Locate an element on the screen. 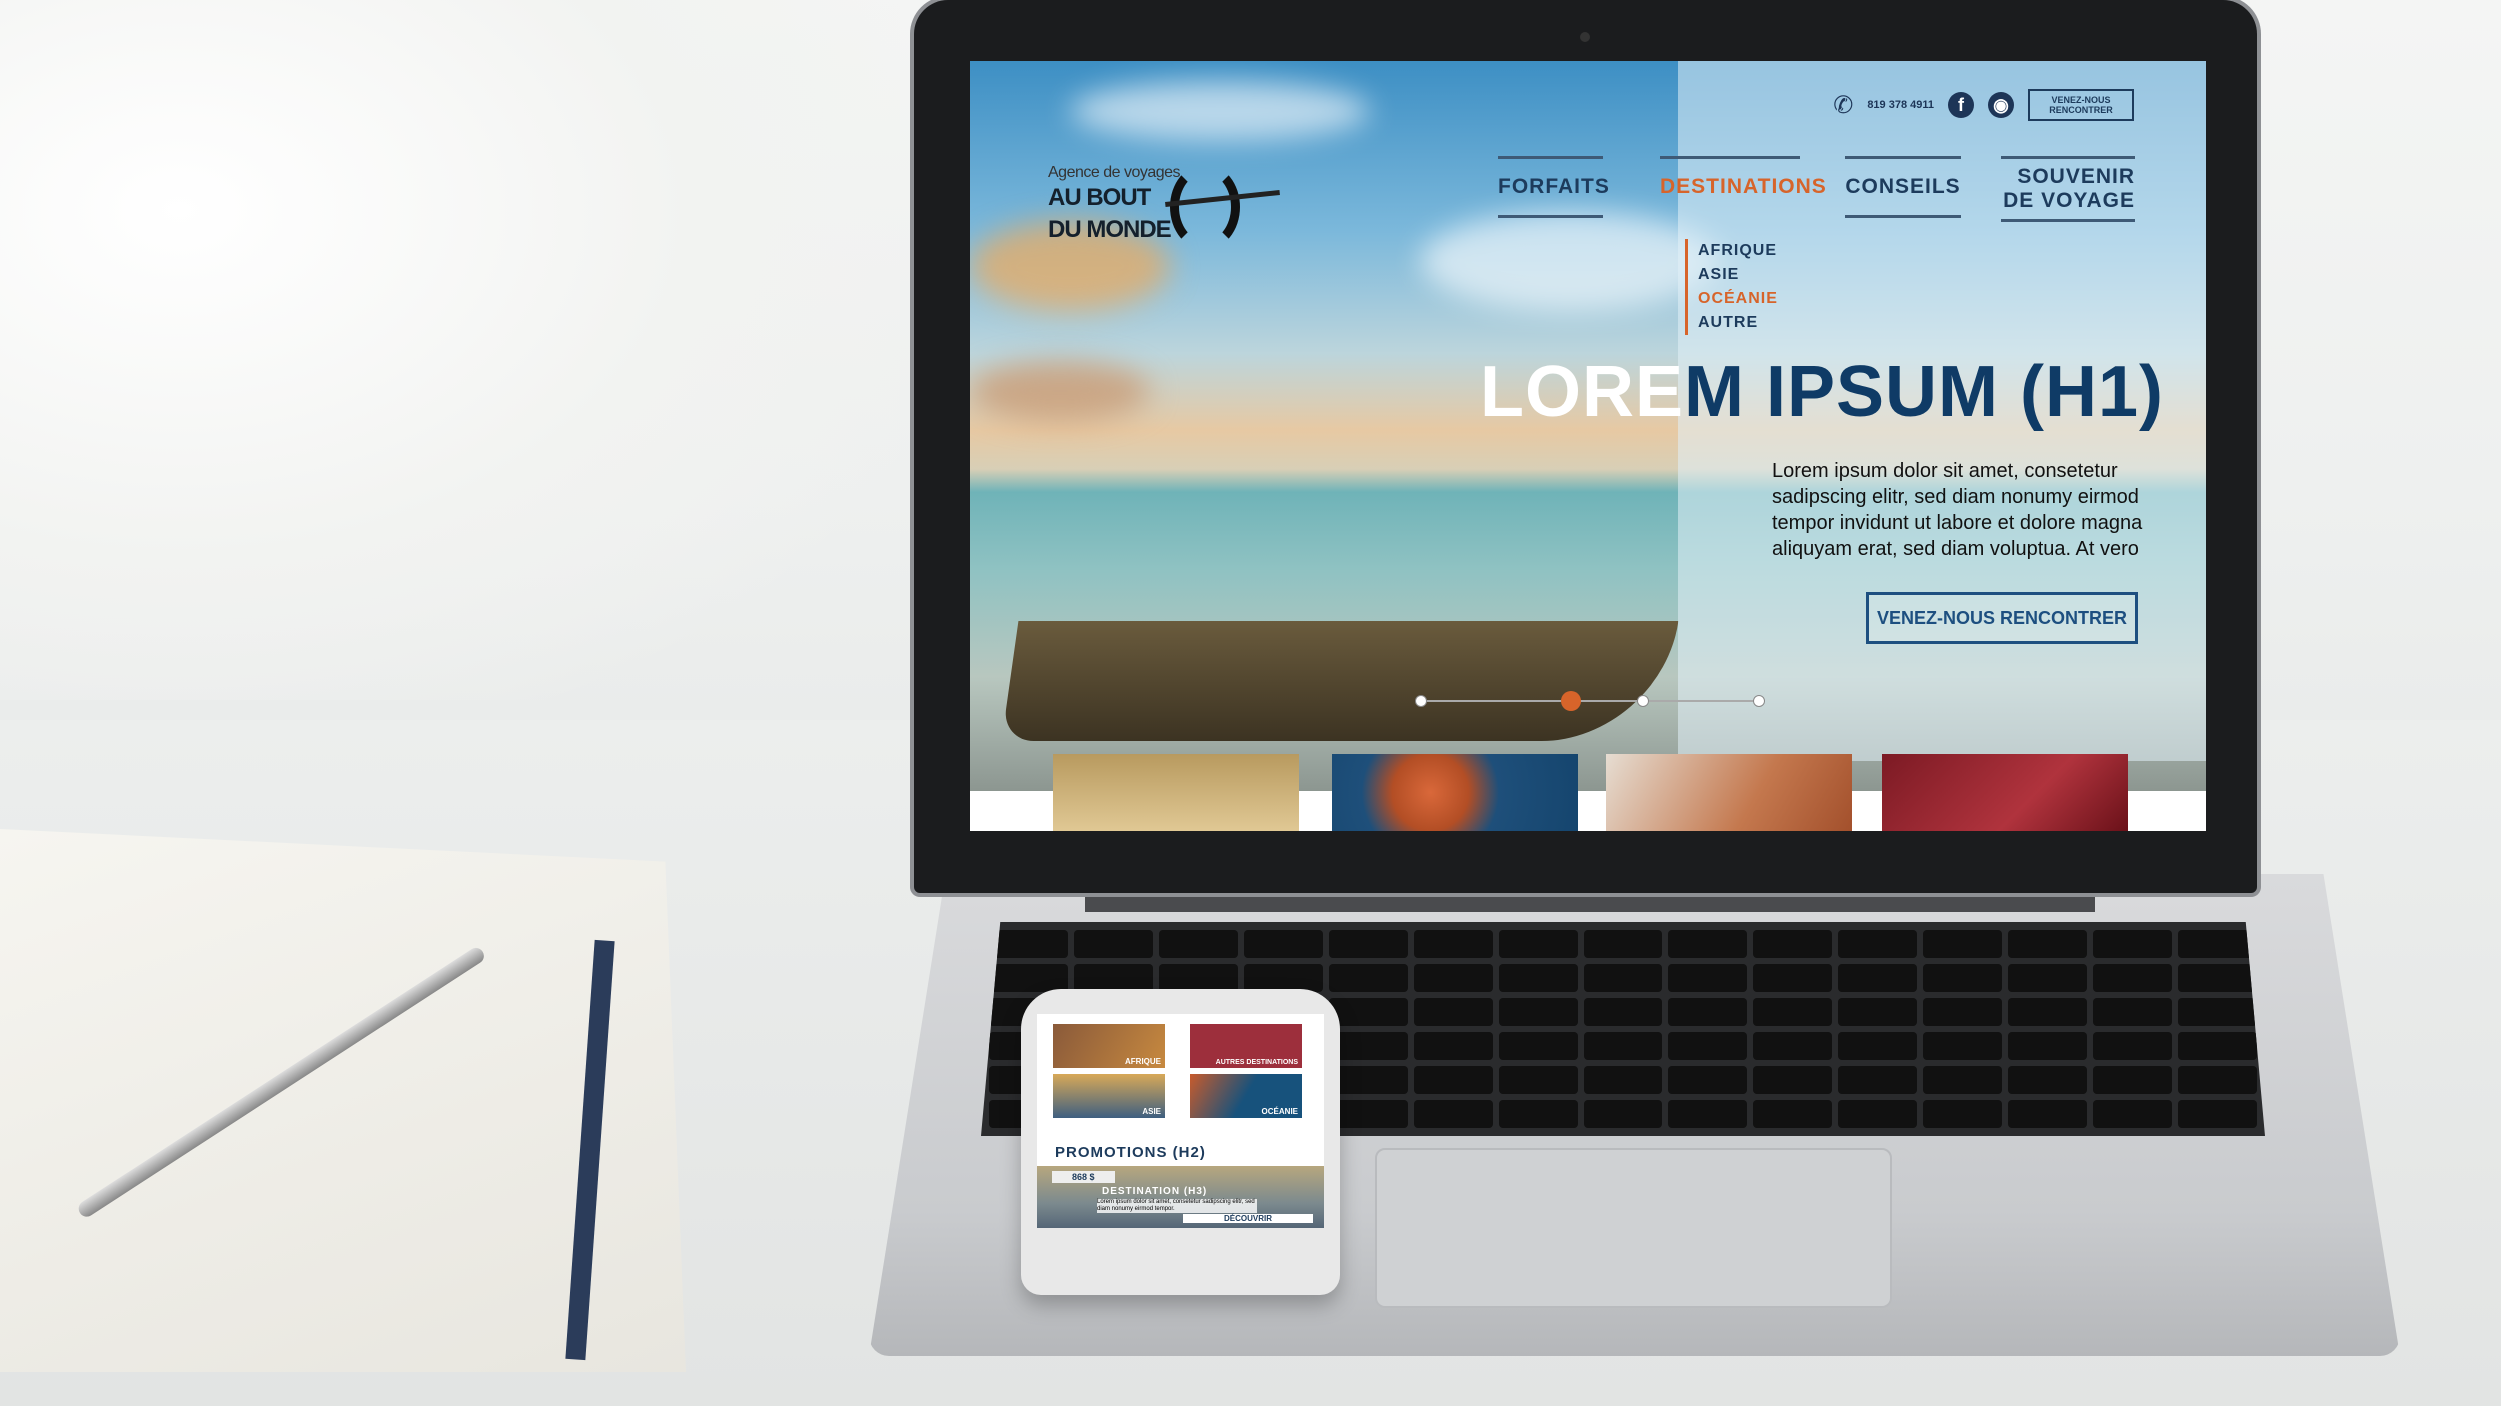 This screenshot has width=2501, height=1406. dropdown-item-asie: ASIE is located at coordinates (1738, 275).